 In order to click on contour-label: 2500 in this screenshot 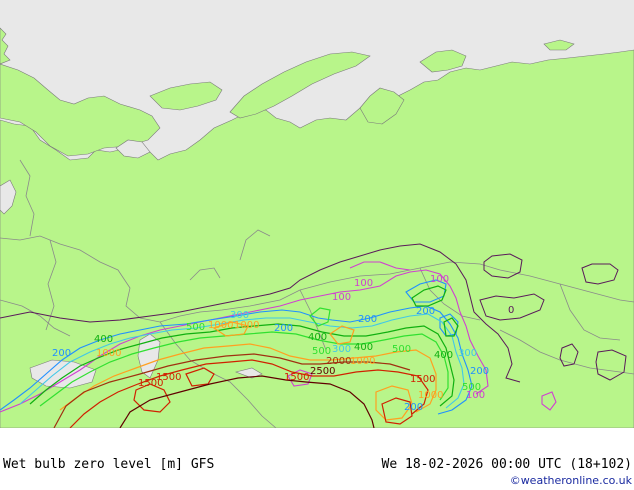, I will do `click(322, 371)`.